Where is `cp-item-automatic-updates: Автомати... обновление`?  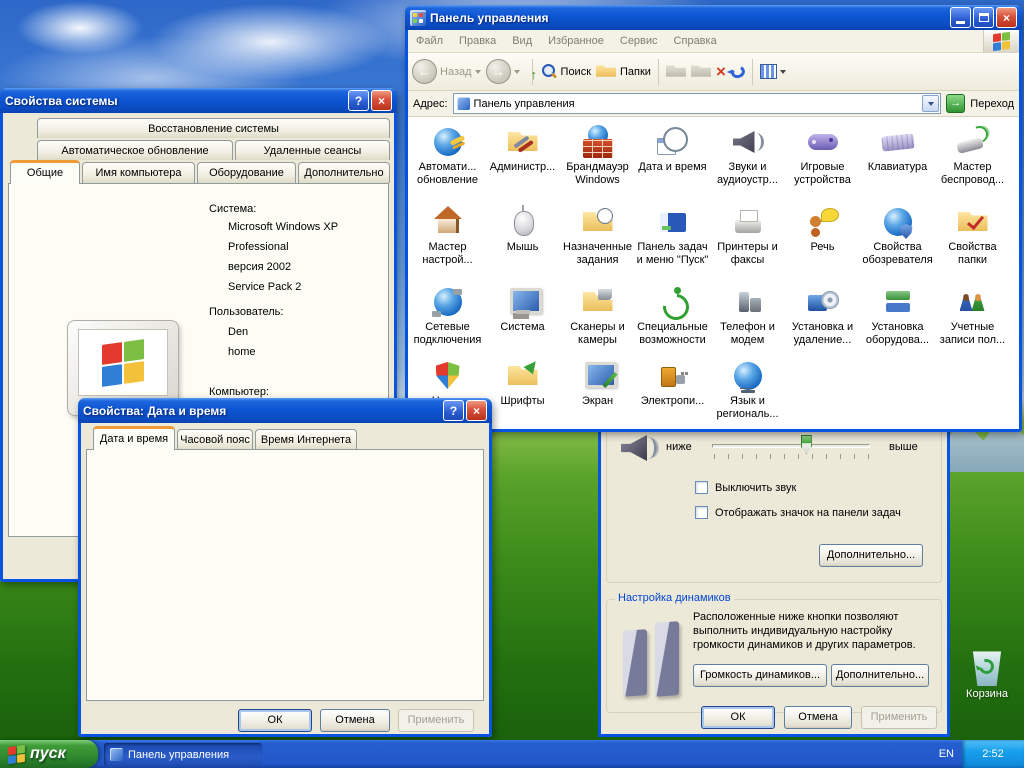
cp-item-automatic-updates: Автомати... обновление is located at coordinates (448, 165).